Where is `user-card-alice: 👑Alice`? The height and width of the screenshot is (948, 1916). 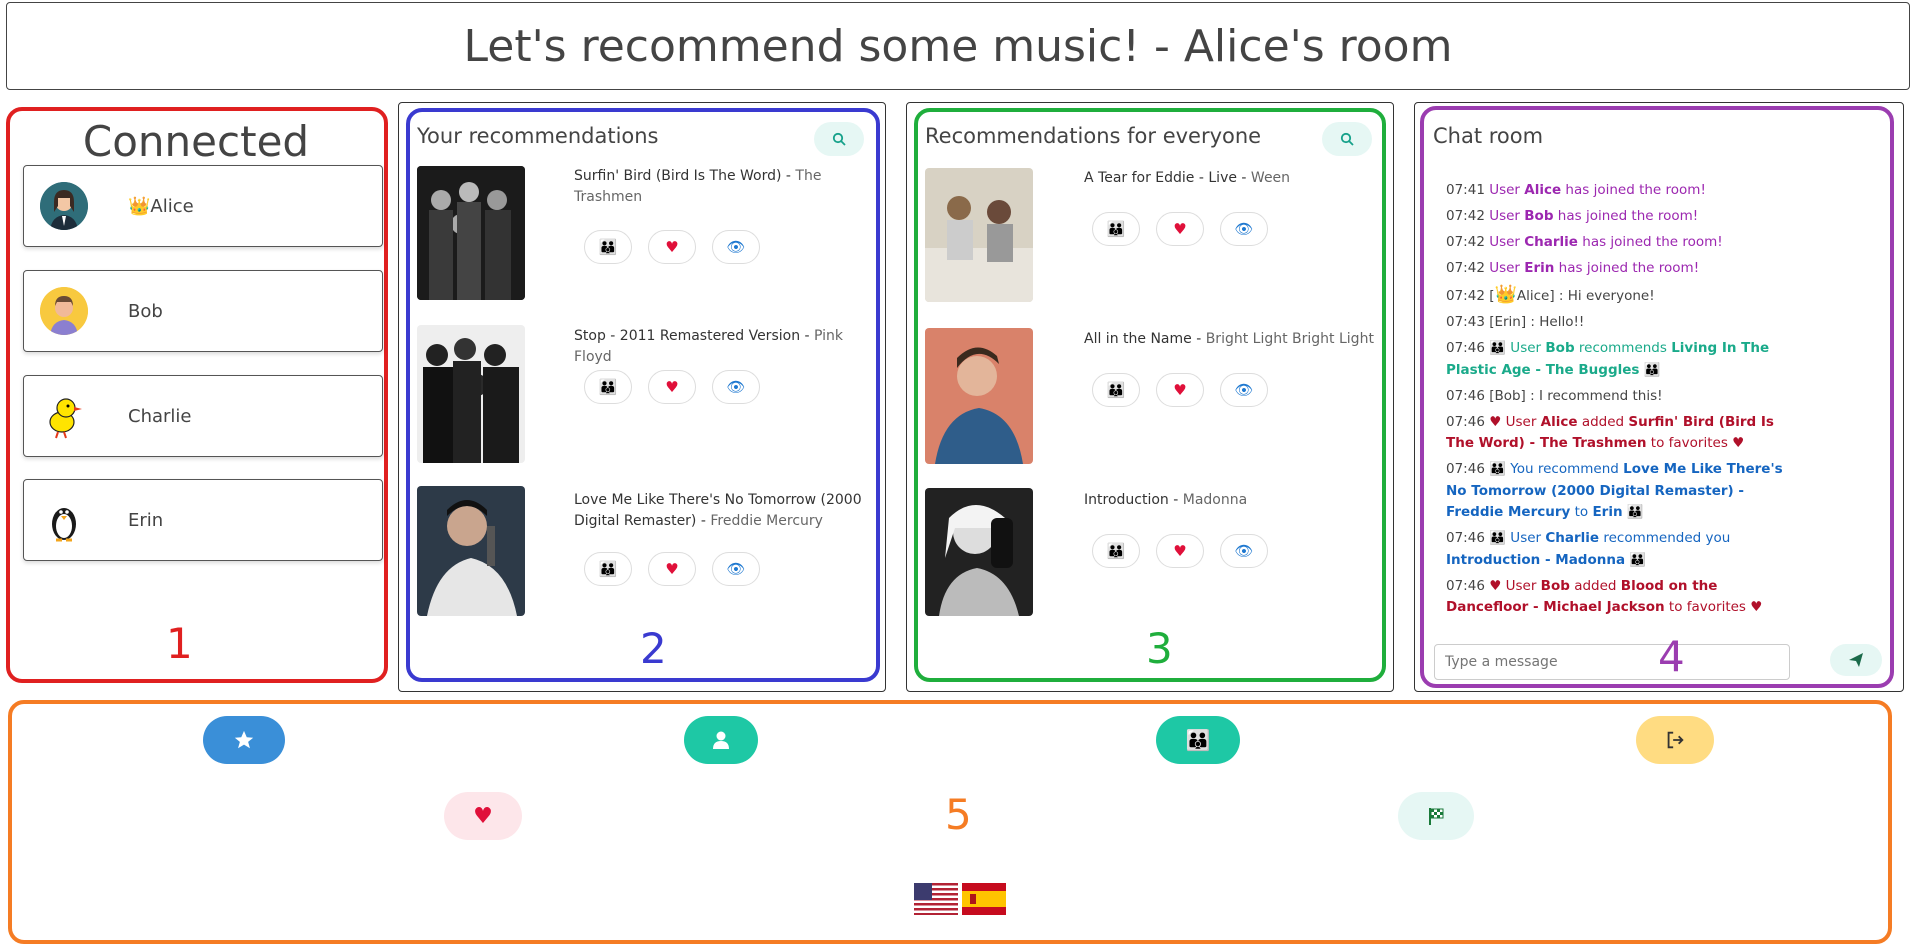
user-card-alice: 👑Alice is located at coordinates (203, 206).